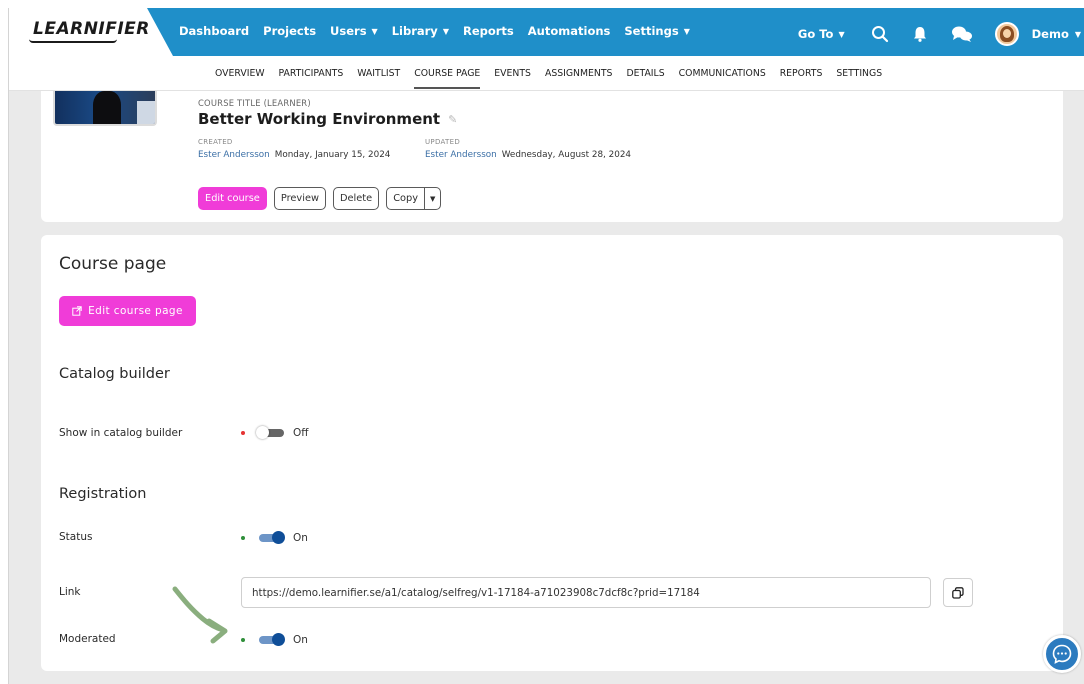  What do you see at coordinates (215, 142) in the screenshot?
I see `created-label: CREATED` at bounding box center [215, 142].